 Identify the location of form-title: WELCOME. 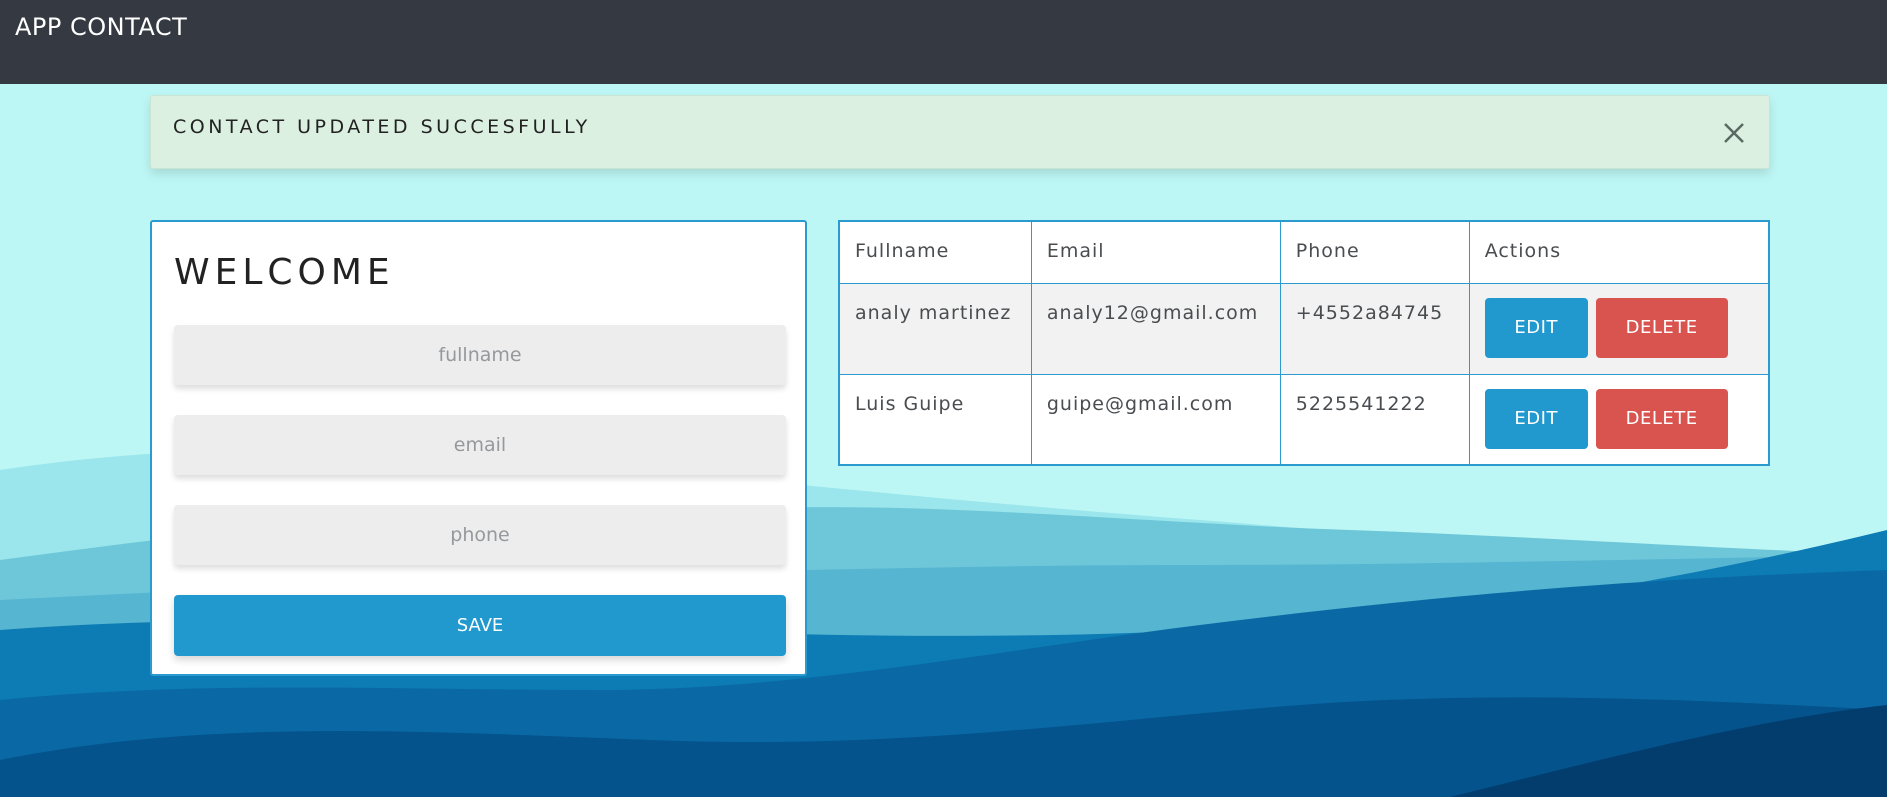
(284, 272).